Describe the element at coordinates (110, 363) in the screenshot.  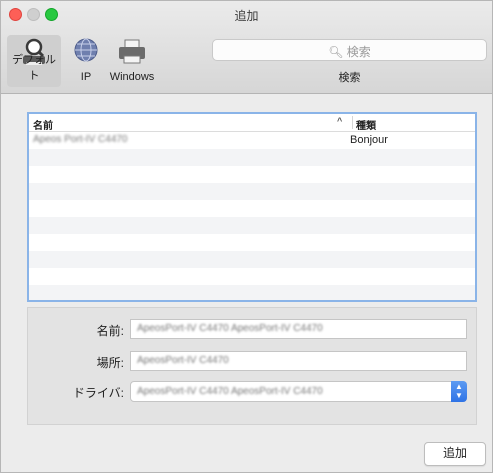
I see `location-label: 場所:` at that location.